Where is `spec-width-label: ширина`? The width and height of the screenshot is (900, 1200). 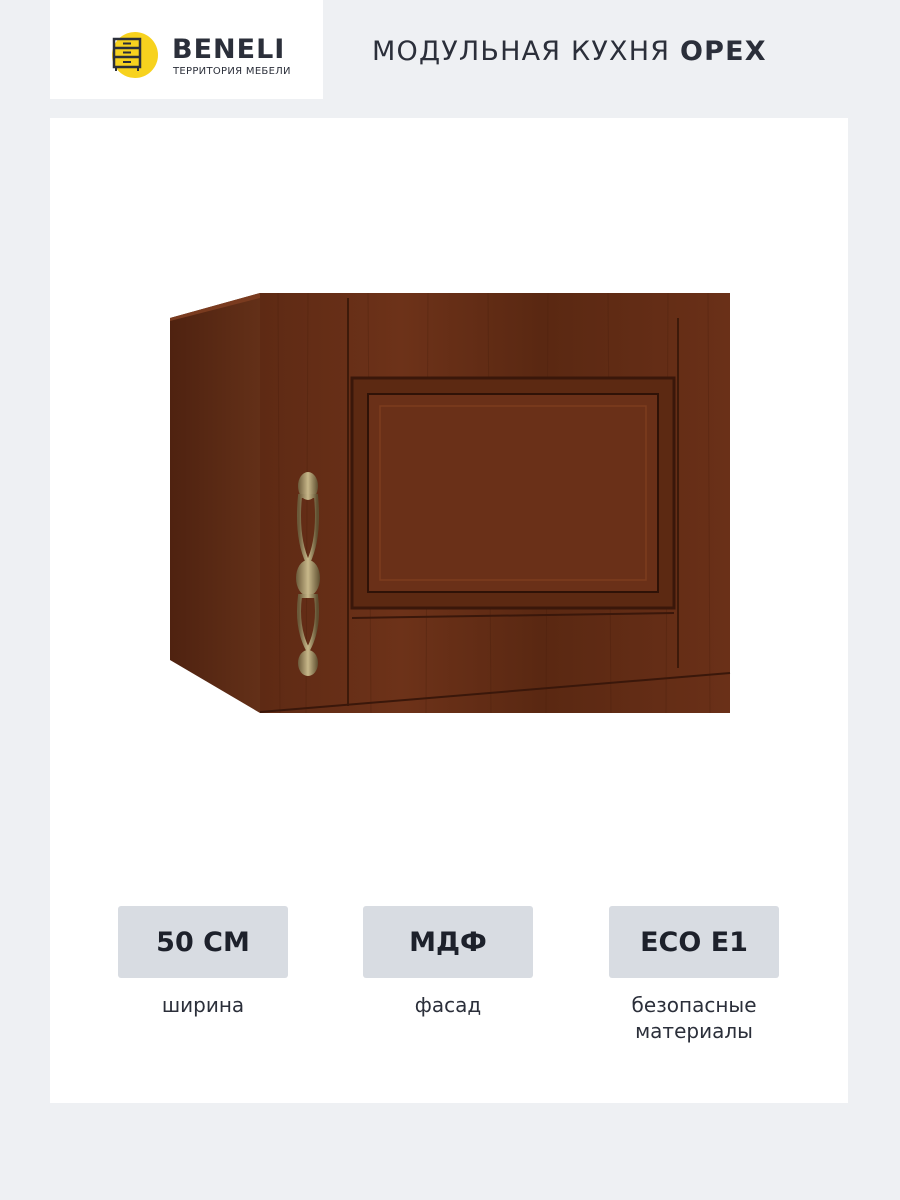 spec-width-label: ширина is located at coordinates (203, 1005).